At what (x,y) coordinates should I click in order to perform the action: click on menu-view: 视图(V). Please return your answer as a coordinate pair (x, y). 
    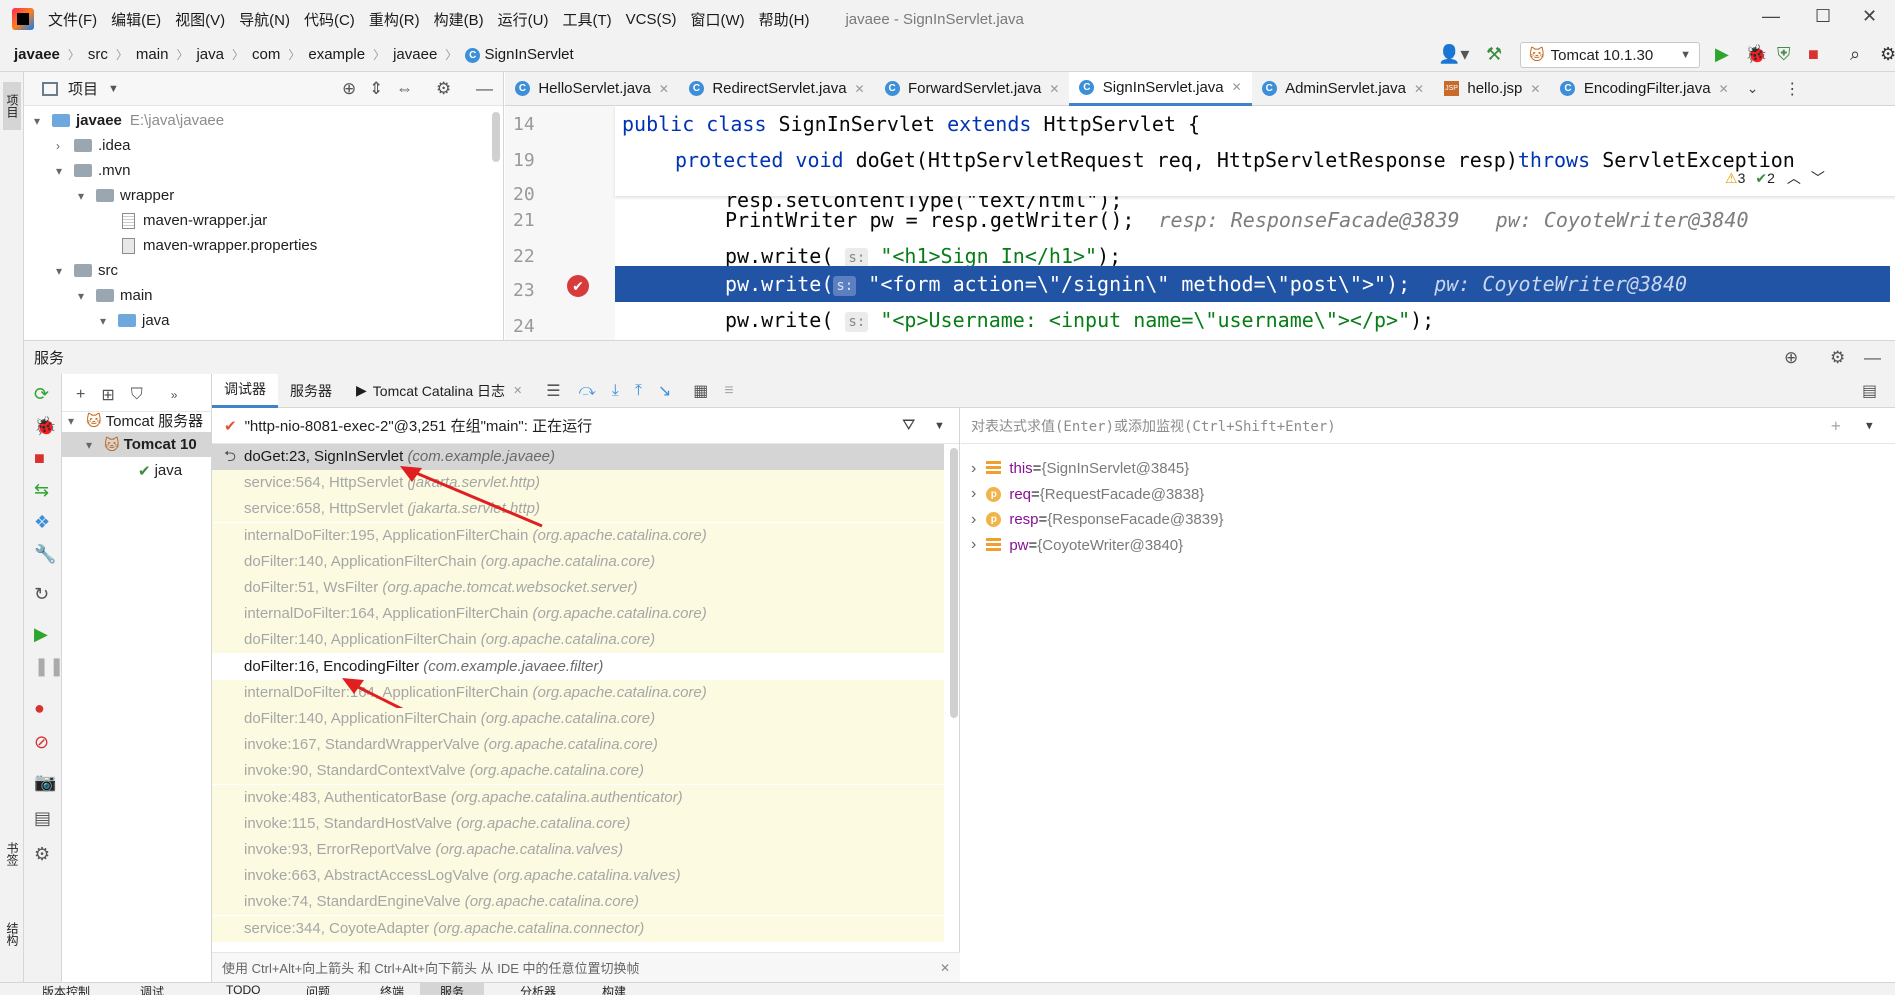
    Looking at the image, I should click on (200, 19).